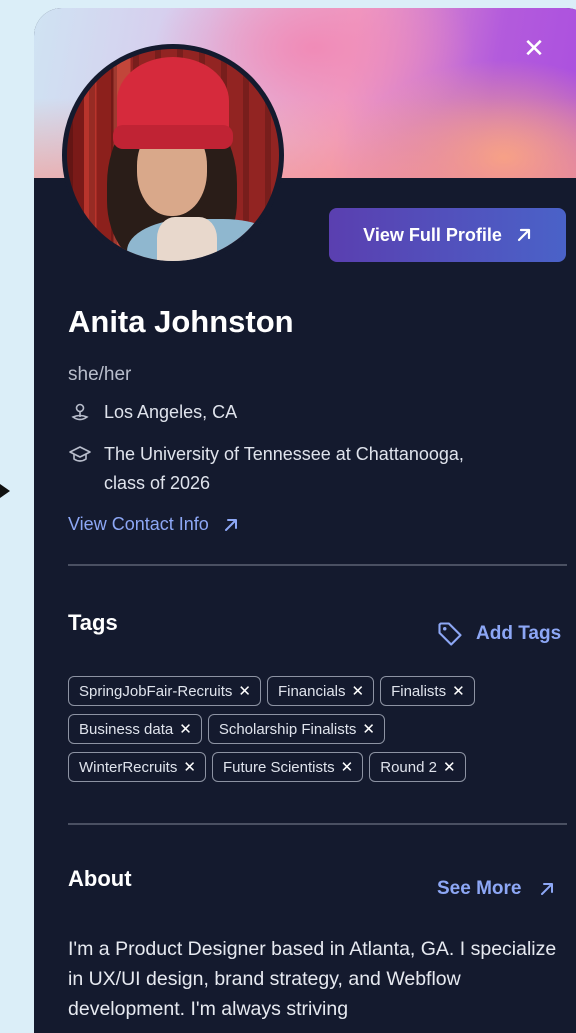 The image size is (576, 1033). What do you see at coordinates (126, 729) in the screenshot?
I see `tag-label: Business data` at bounding box center [126, 729].